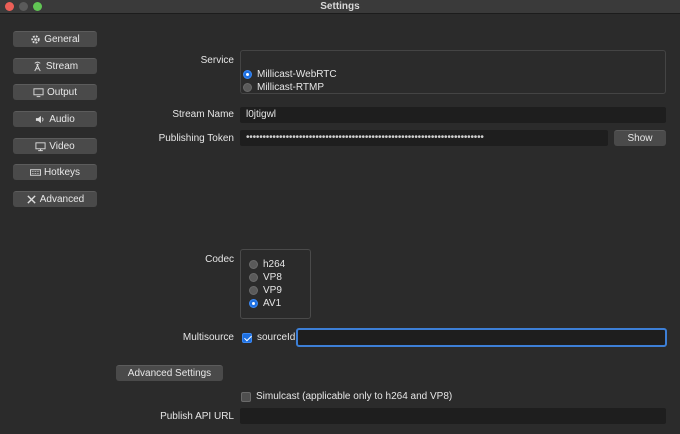  I want to click on sourceid-checkbox-row: sourceId, so click(268, 337).